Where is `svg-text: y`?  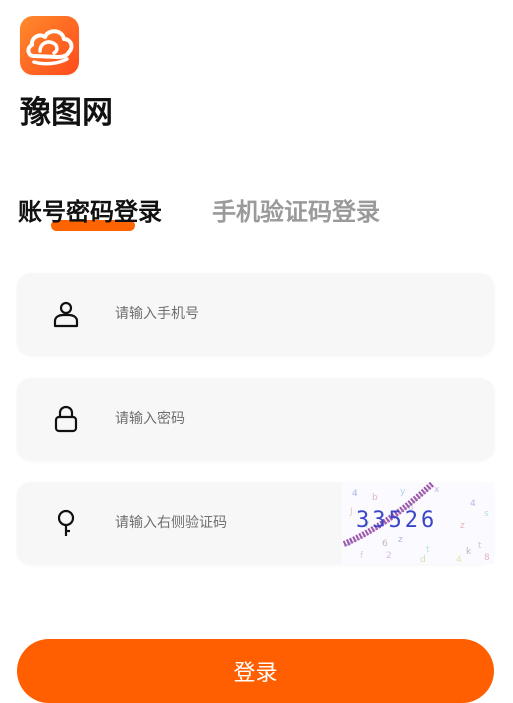
svg-text: y is located at coordinates (403, 492).